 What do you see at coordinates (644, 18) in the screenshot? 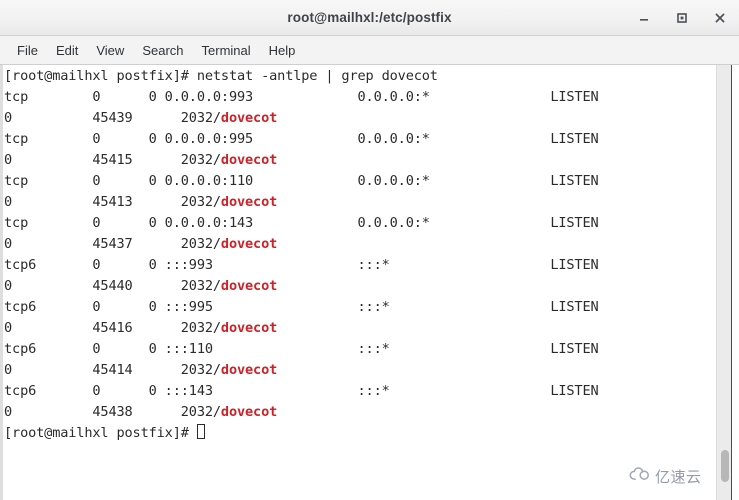
I see `minimize-button` at bounding box center [644, 18].